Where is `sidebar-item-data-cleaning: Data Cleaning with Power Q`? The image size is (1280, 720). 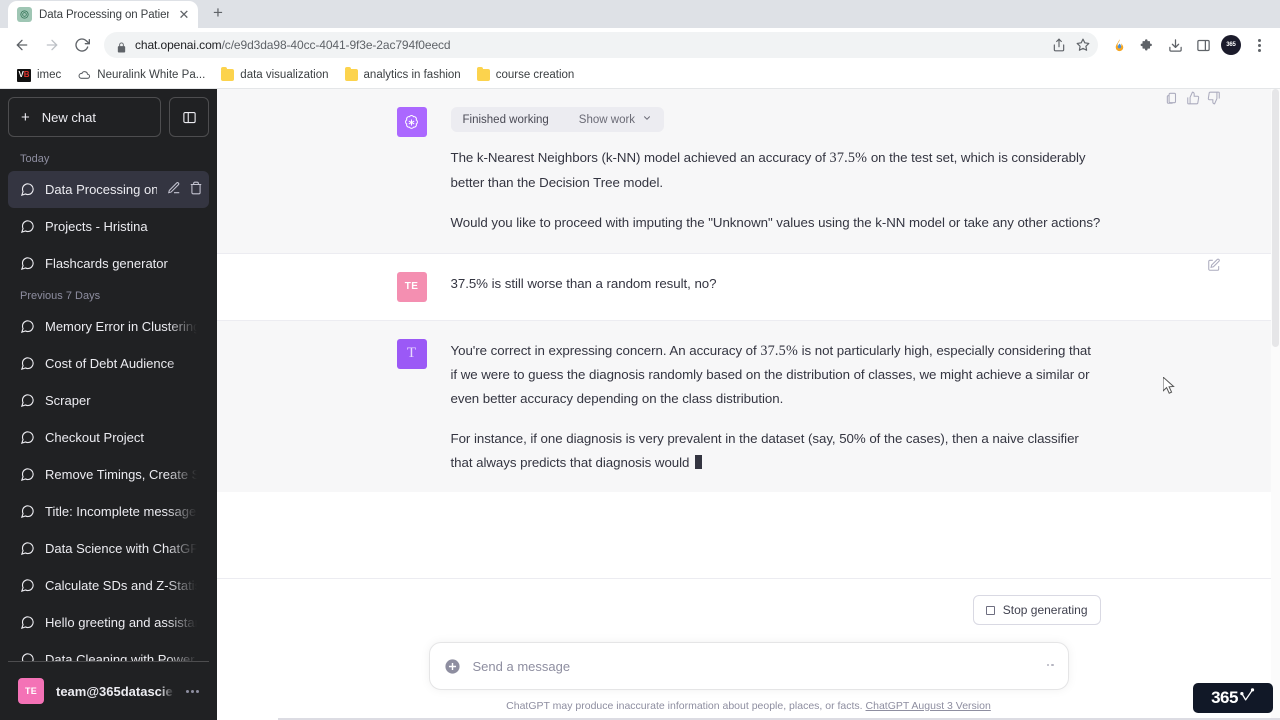 sidebar-item-data-cleaning: Data Cleaning with Power Q is located at coordinates (108, 651).